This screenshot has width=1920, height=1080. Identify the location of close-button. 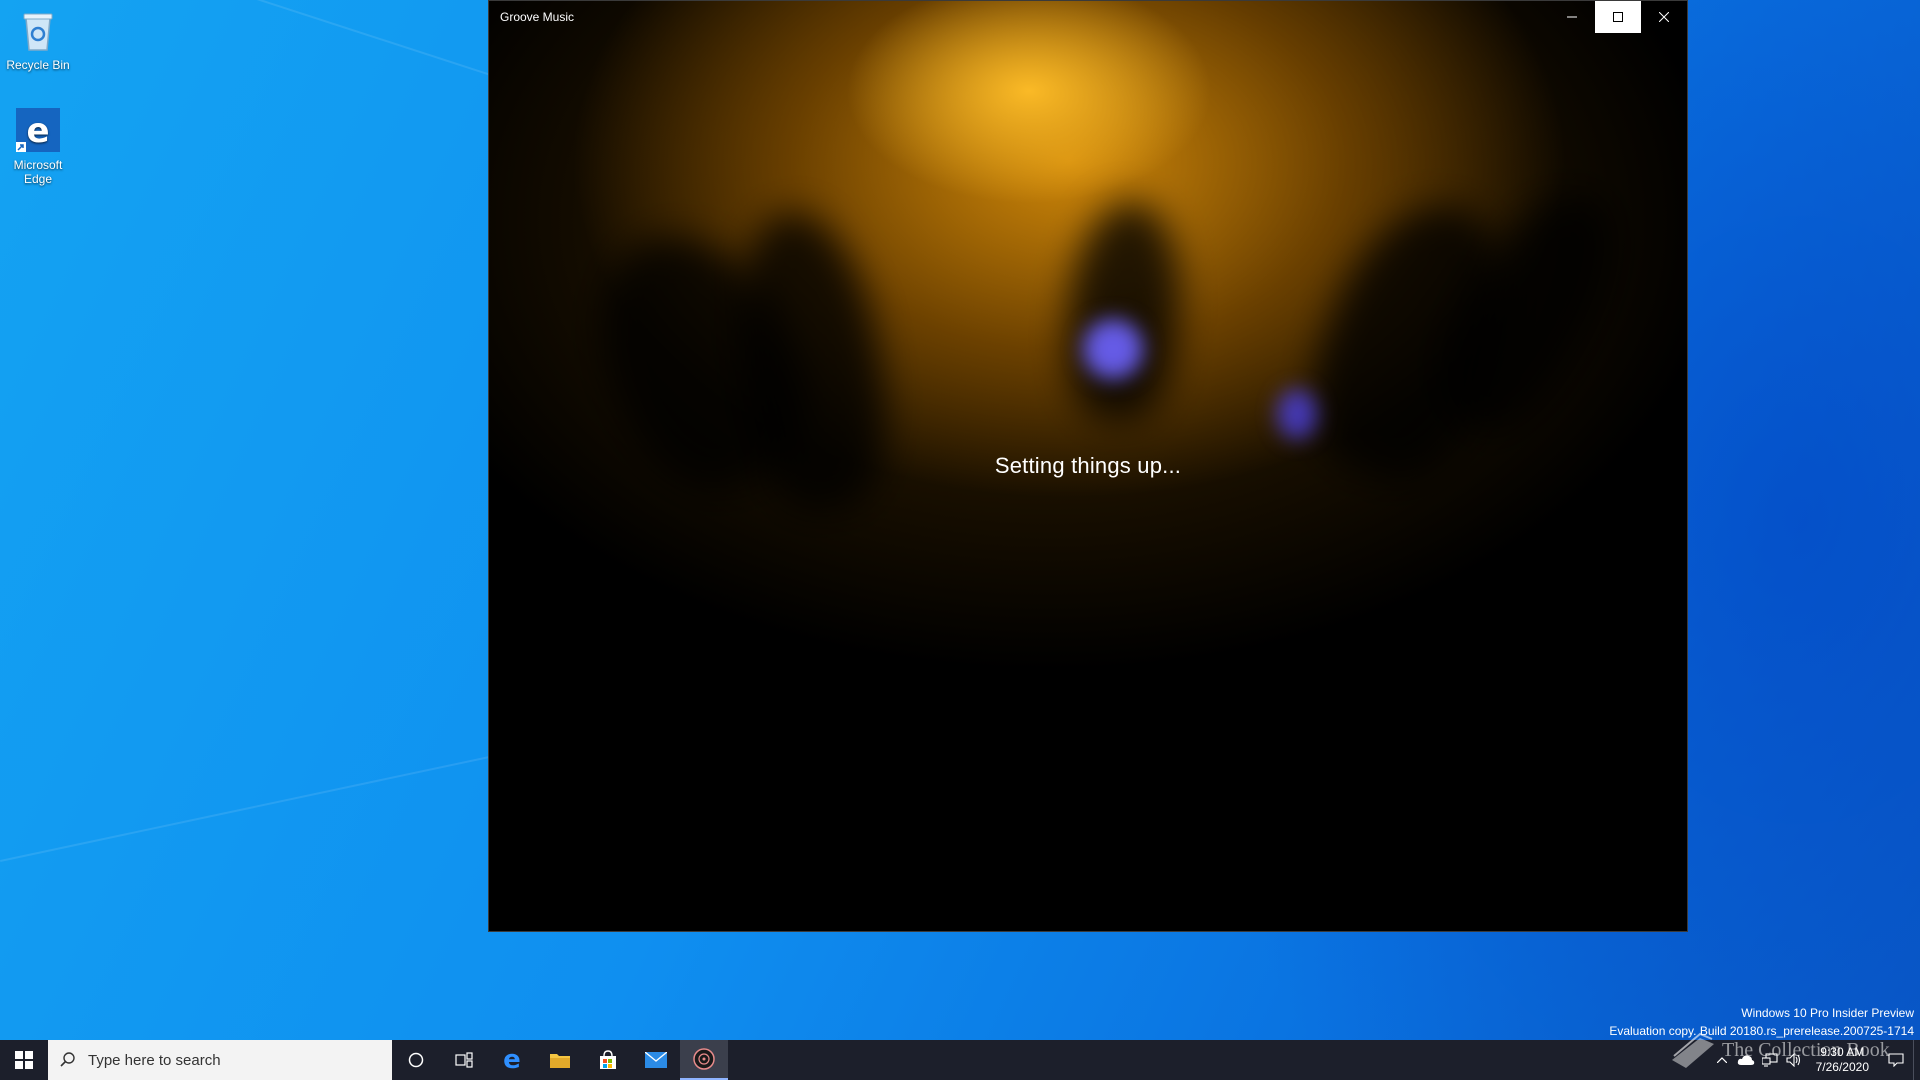
(1664, 17).